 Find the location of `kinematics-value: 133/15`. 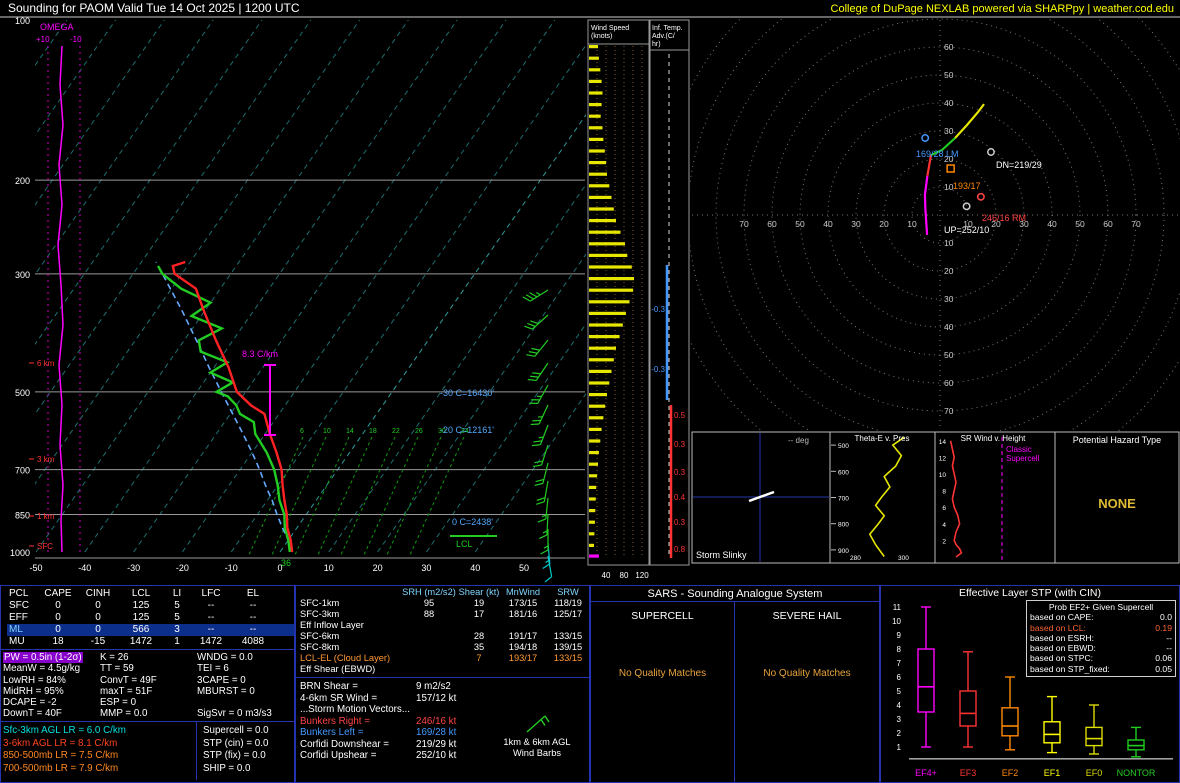

kinematics-value: 133/15 is located at coordinates (568, 636).